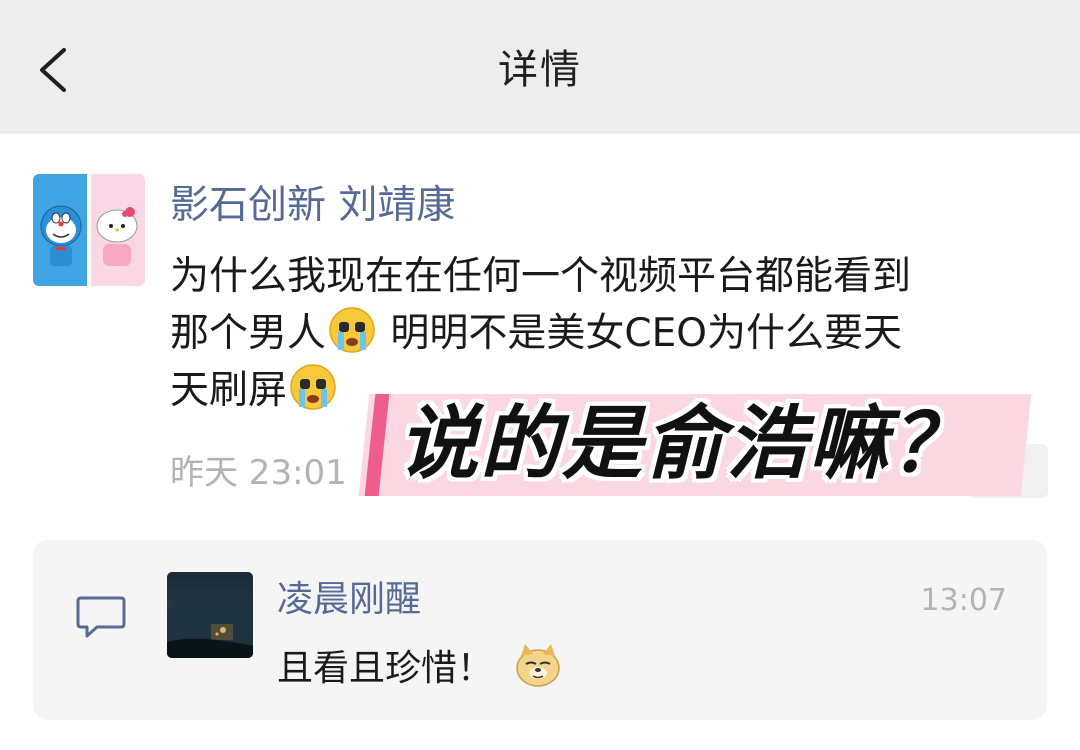  I want to click on overlay-caption-banner: 说的是俞浩嘛？, so click(695, 445).